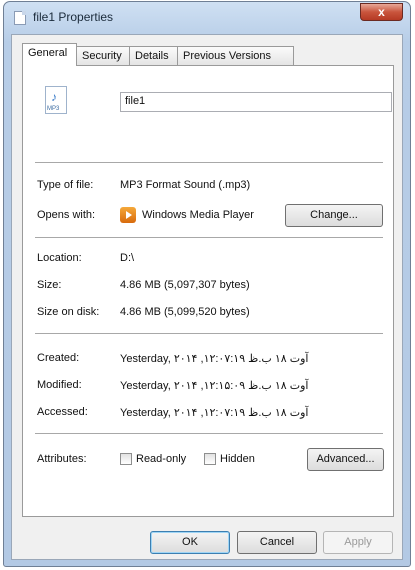  What do you see at coordinates (66, 215) in the screenshot?
I see `opens-with-label: Opens with:` at bounding box center [66, 215].